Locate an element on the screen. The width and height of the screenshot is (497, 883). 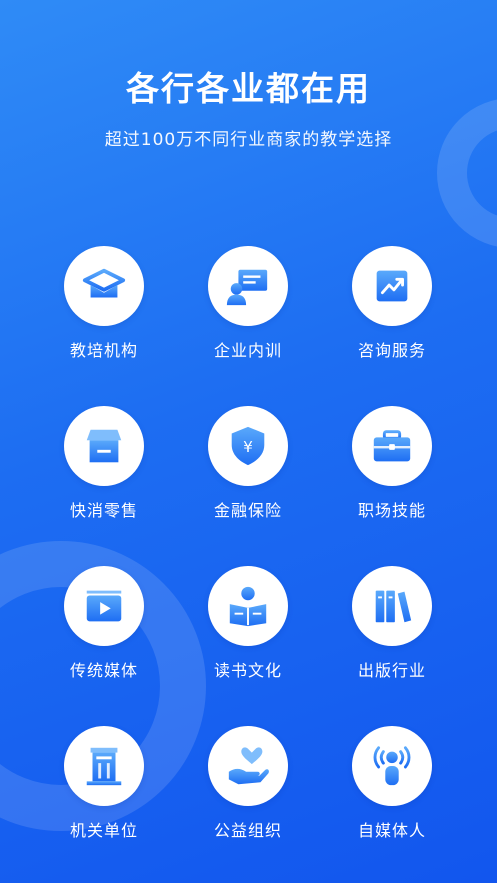
person-reading-icon is located at coordinates (248, 606).